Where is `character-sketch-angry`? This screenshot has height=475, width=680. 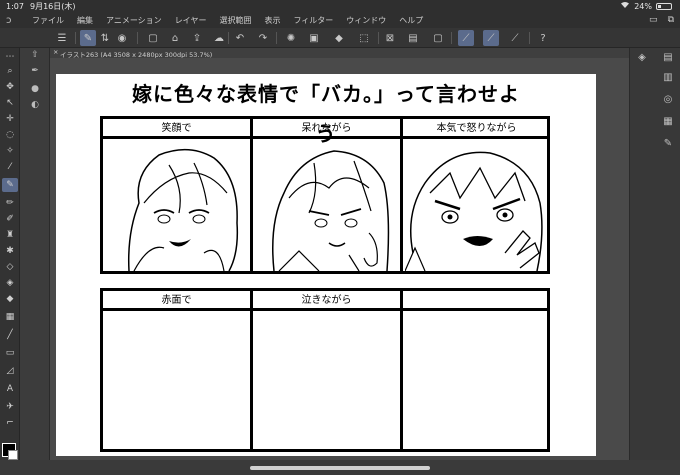 character-sketch-angry is located at coordinates (474, 211).